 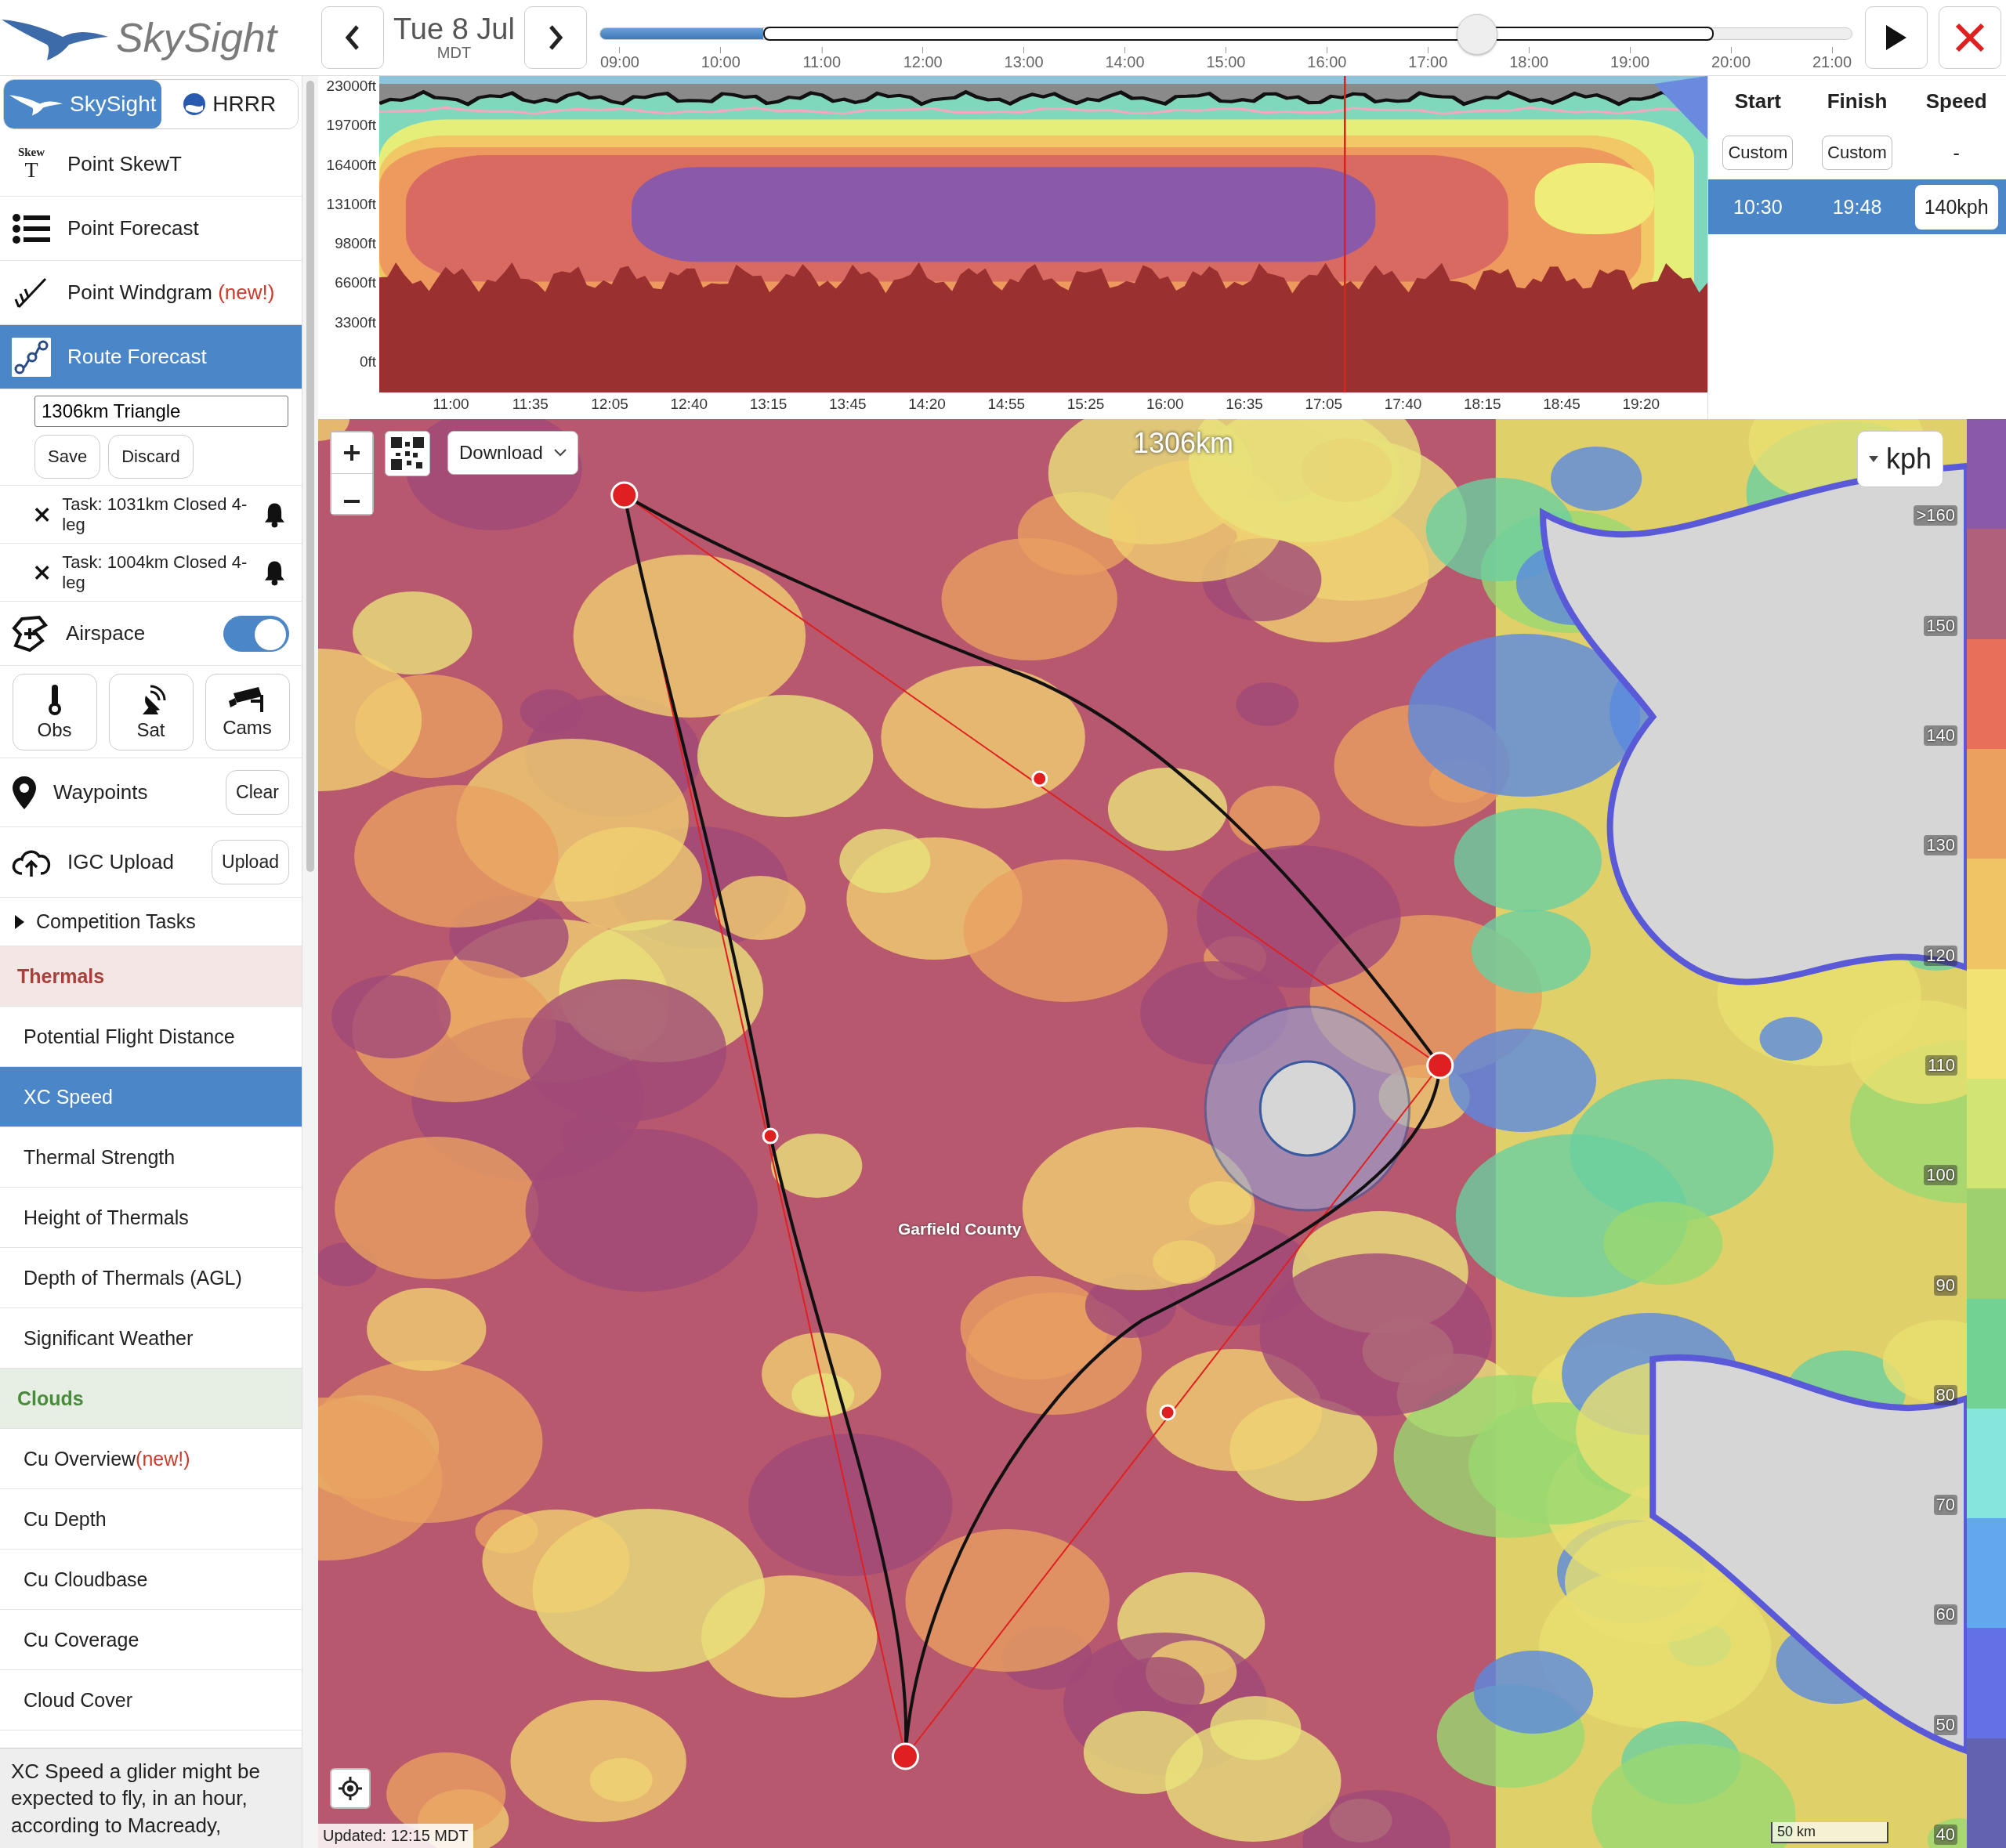 What do you see at coordinates (247, 711) in the screenshot?
I see `observation-button: Cams` at bounding box center [247, 711].